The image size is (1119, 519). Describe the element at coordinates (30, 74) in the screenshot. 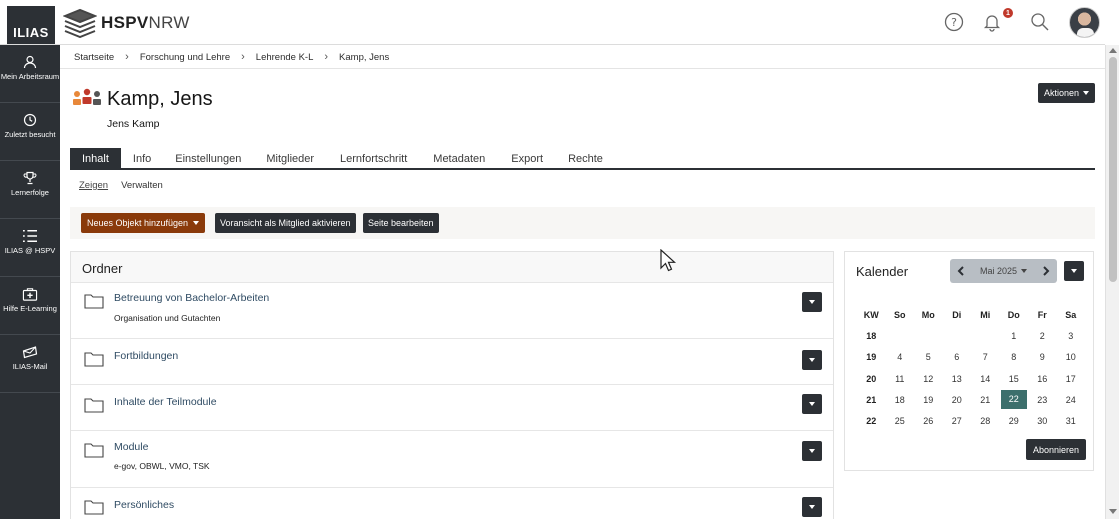

I see `nav-item-mein-arbeitsraum: Mein Arbeitsraum` at that location.